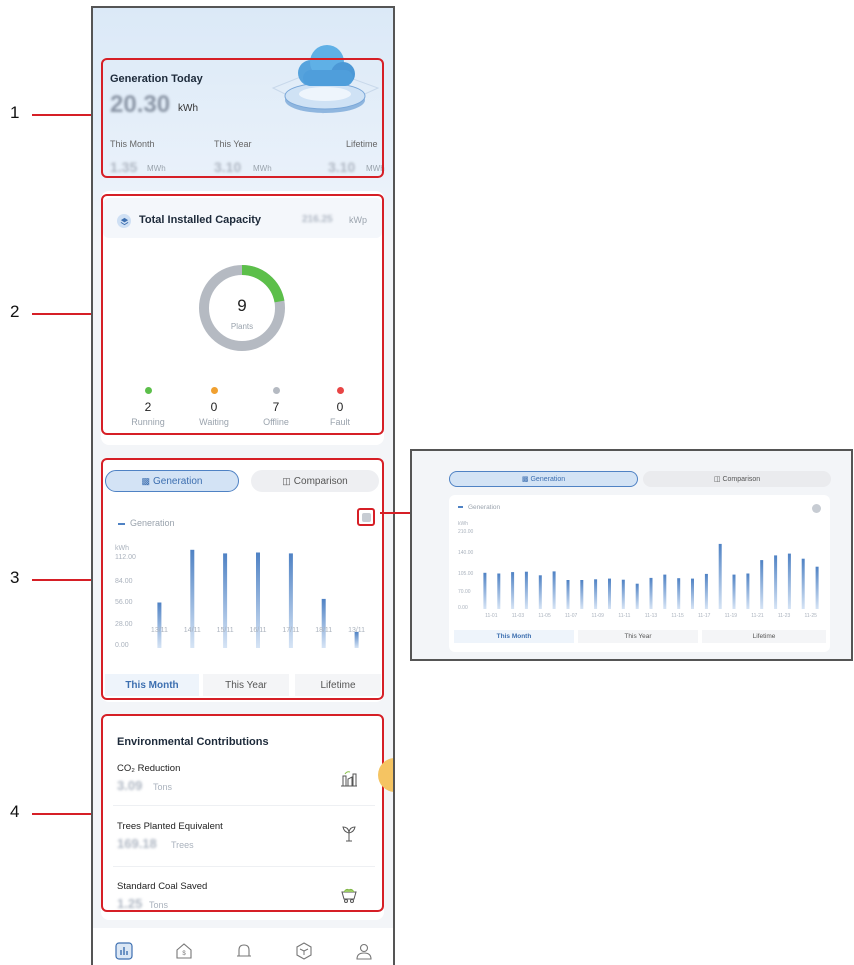 This screenshot has width=854, height=965. I want to click on zoom-x-tick: 11-19, so click(731, 616).